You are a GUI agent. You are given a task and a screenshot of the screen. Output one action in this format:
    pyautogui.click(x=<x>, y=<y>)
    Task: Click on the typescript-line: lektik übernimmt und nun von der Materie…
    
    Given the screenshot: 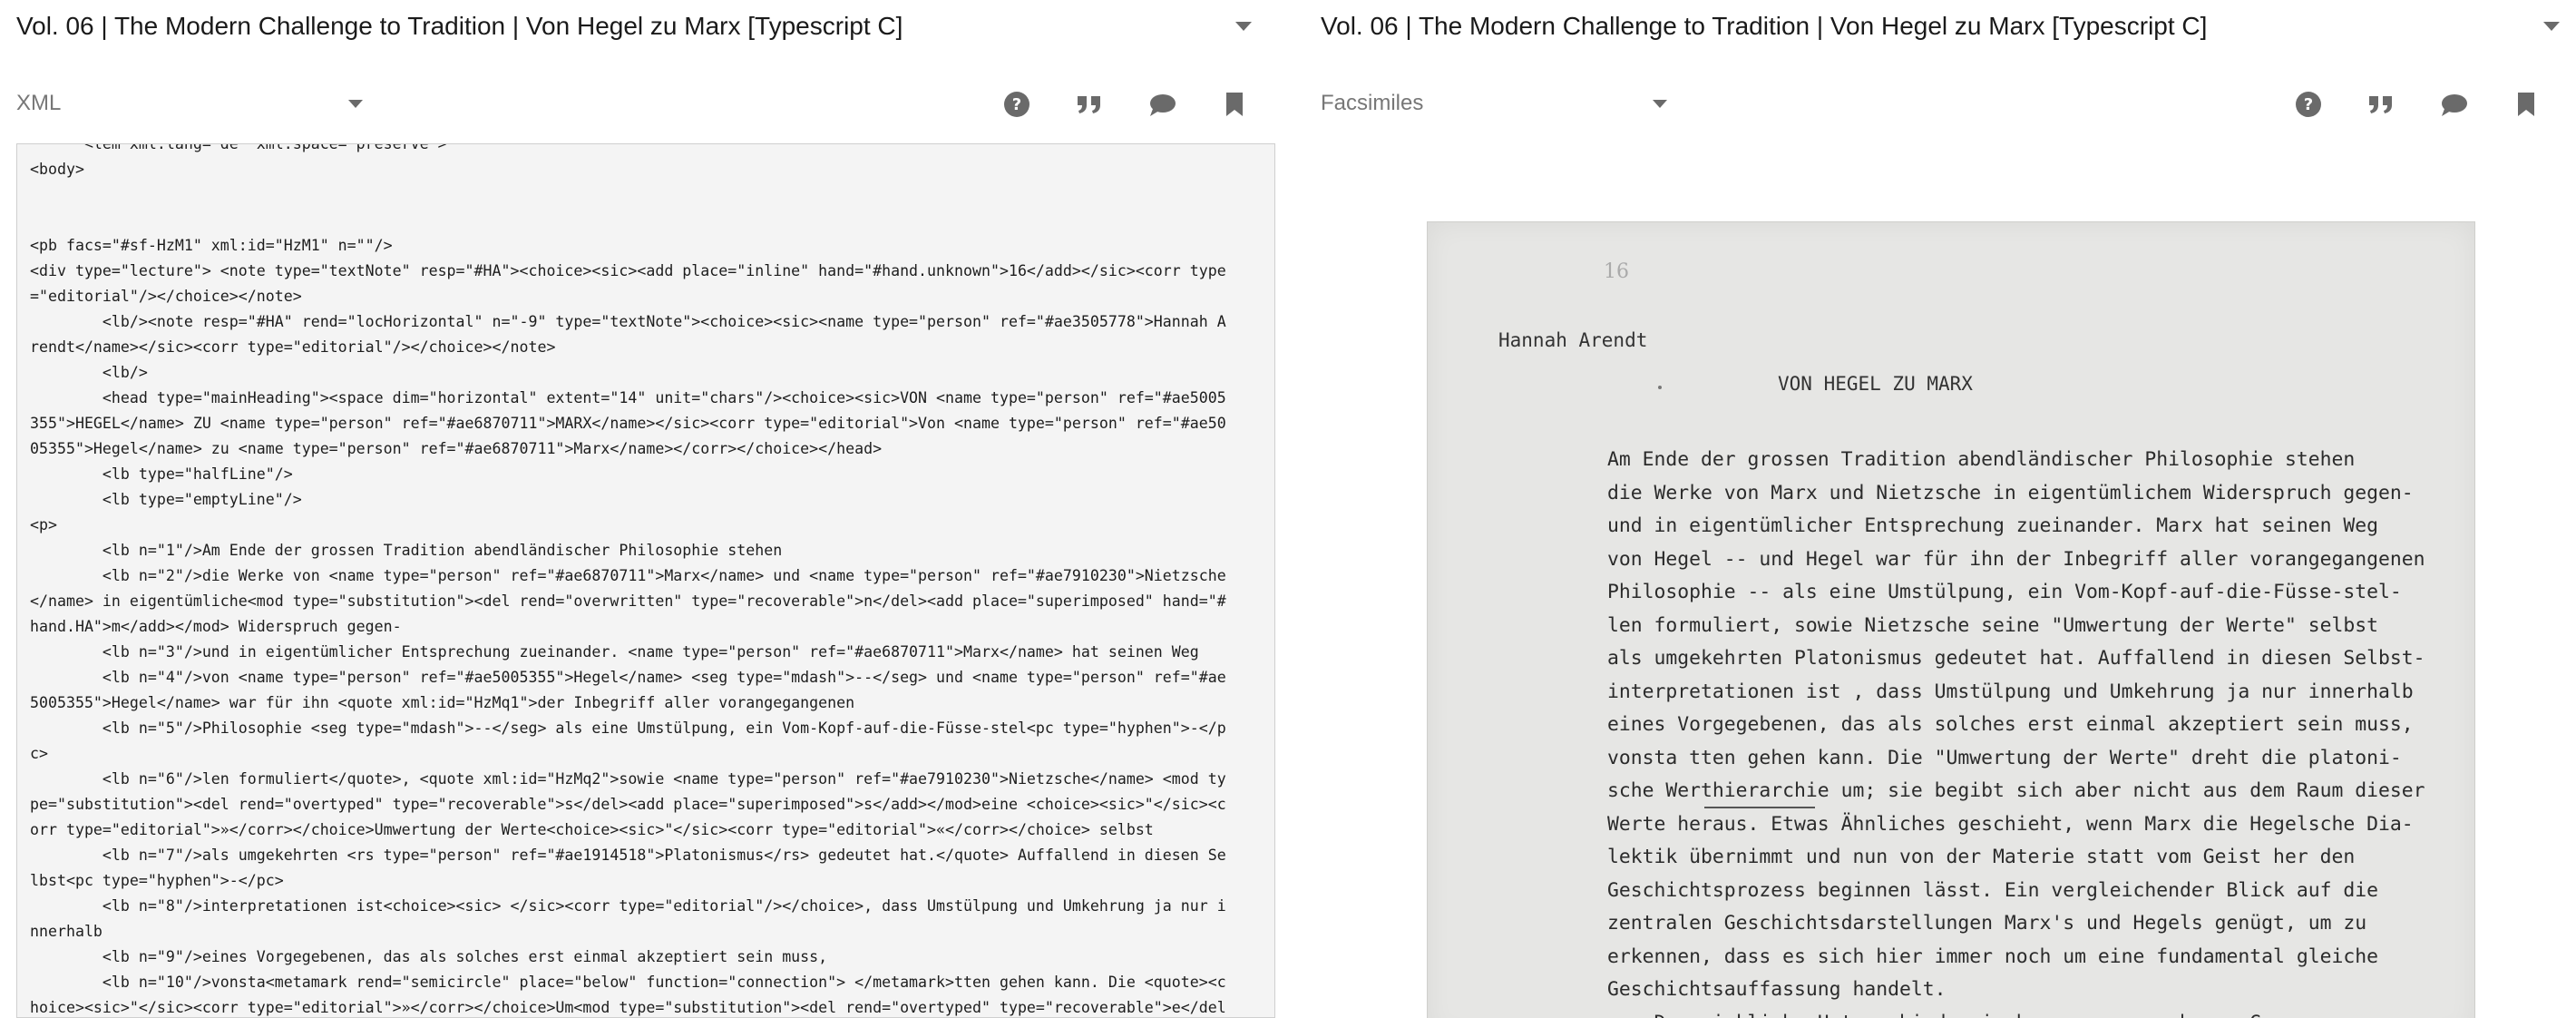 What is the action you would take?
    pyautogui.click(x=1981, y=857)
    